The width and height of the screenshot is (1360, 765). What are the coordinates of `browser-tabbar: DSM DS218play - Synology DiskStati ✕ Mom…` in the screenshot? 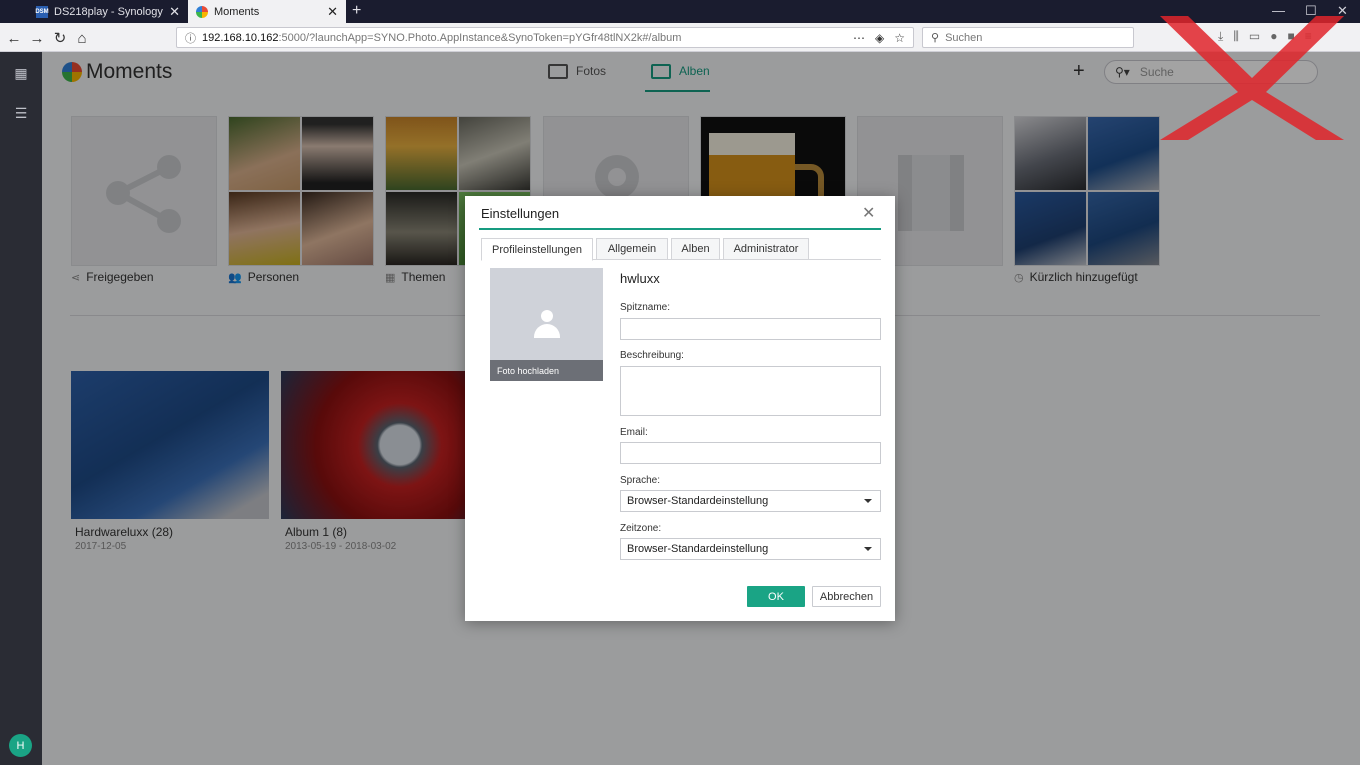 It's located at (680, 11).